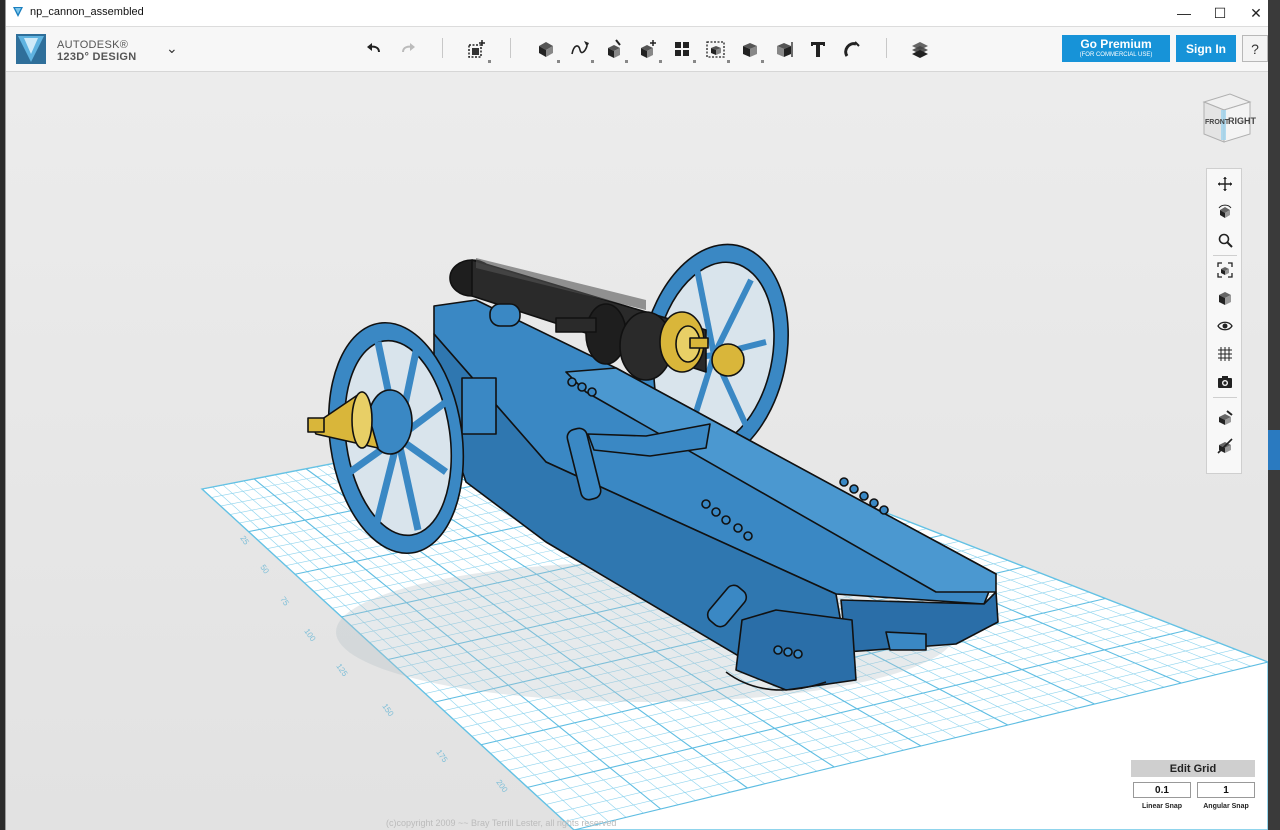 The height and width of the screenshot is (830, 1280). What do you see at coordinates (93, 45) in the screenshot?
I see `brand-line1: AUTODESK®` at bounding box center [93, 45].